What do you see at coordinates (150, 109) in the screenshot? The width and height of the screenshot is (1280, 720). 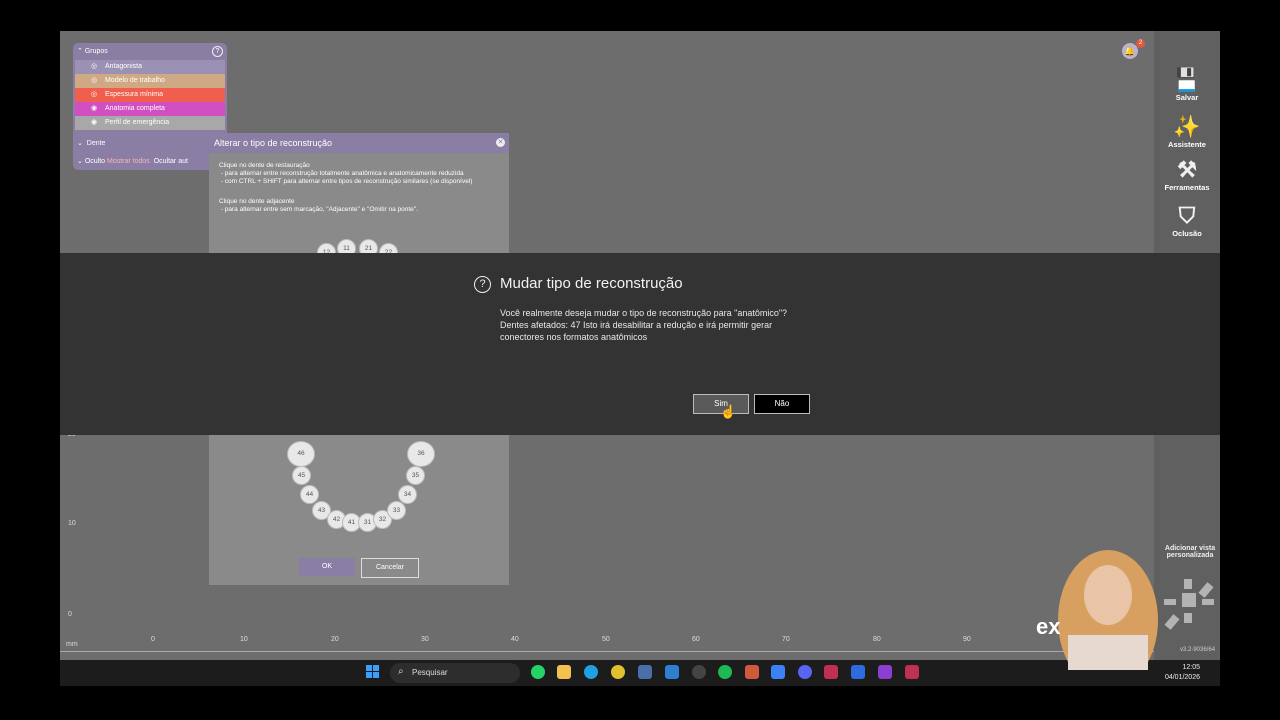 I see `group-item-full-anatomy: ◉ Anatomia completa` at bounding box center [150, 109].